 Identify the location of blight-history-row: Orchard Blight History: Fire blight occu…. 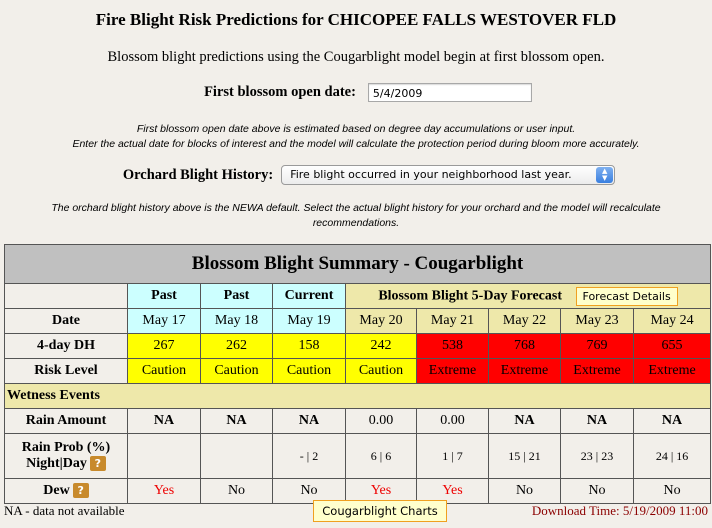
(356, 175).